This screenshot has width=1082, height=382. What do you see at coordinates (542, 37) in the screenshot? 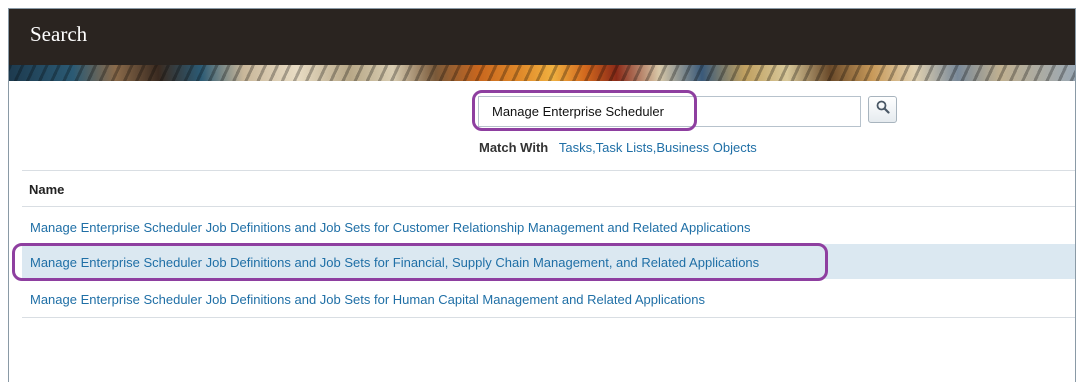
I see `title-bar: Search` at bounding box center [542, 37].